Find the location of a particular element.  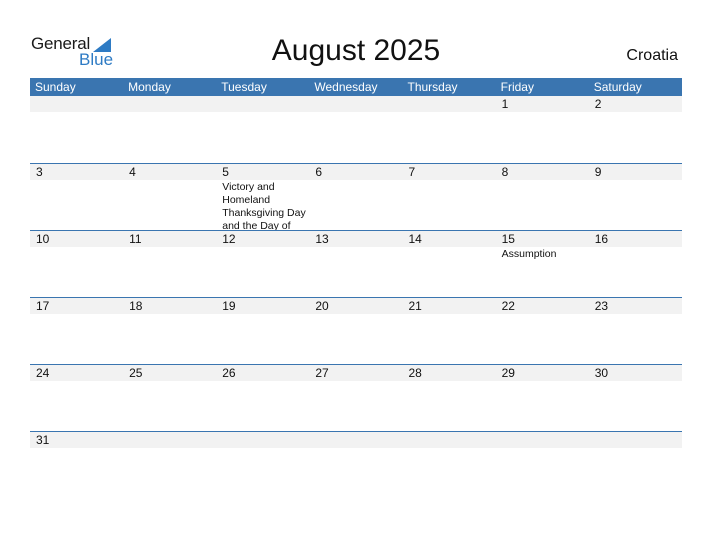

day-number: 1 is located at coordinates (505, 104).